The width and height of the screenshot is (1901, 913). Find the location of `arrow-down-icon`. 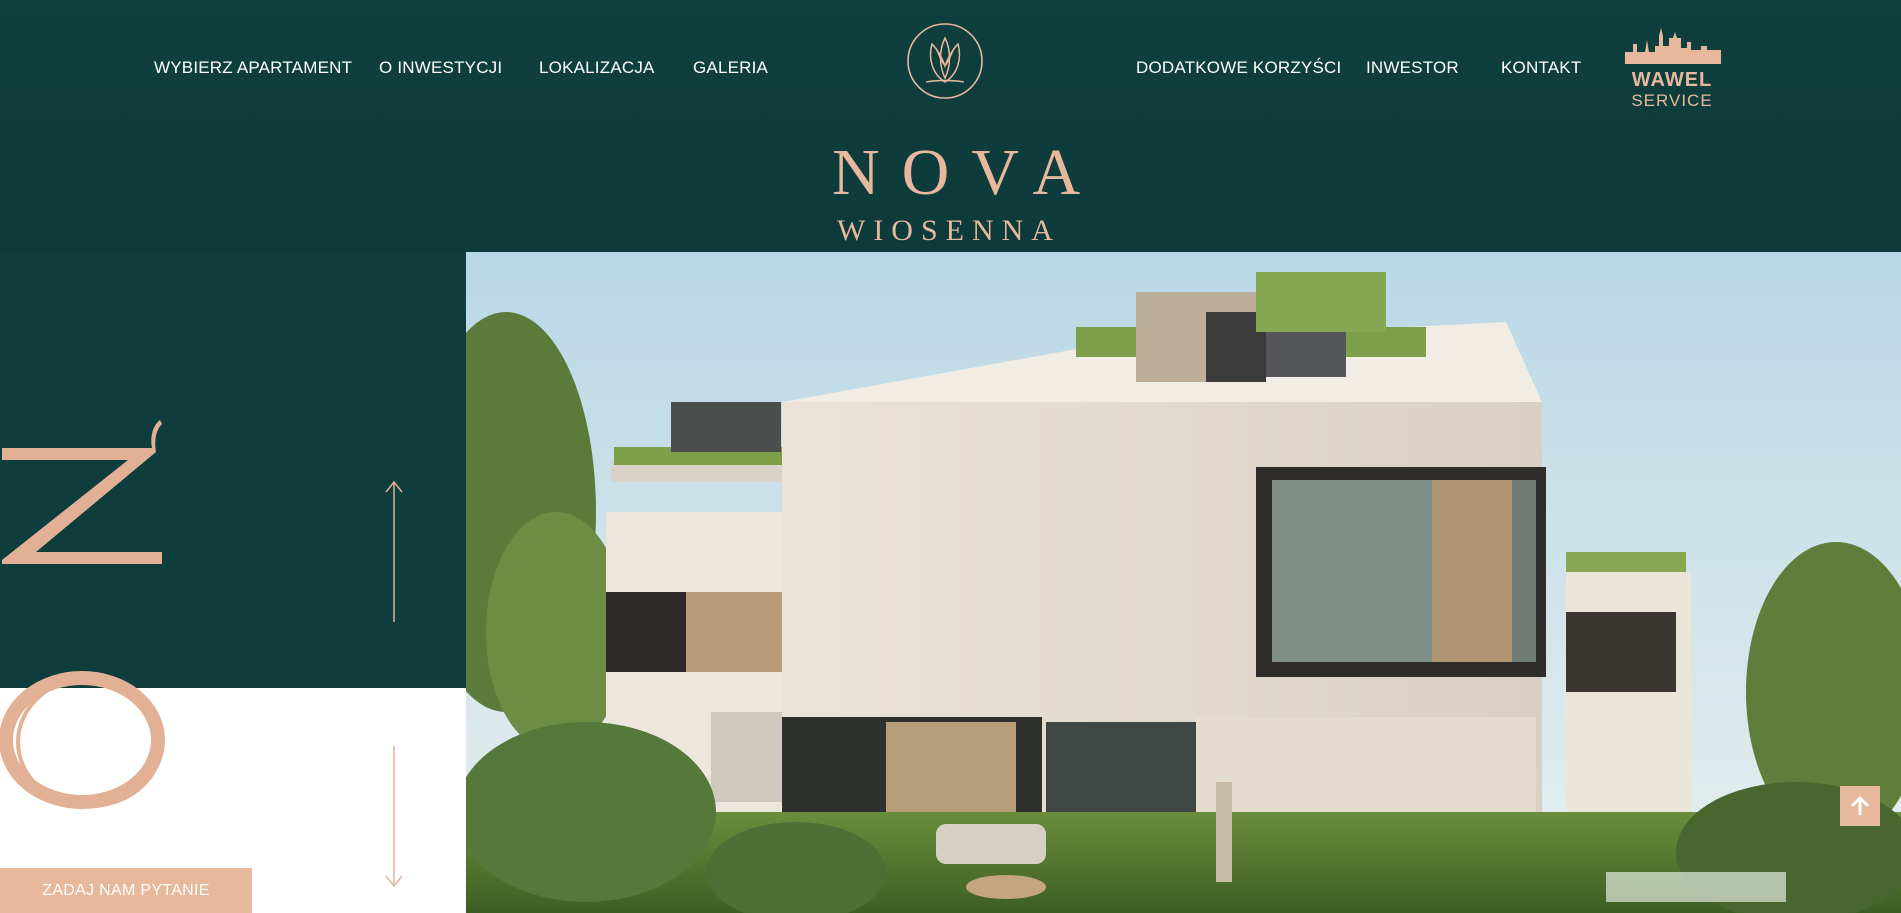

arrow-down-icon is located at coordinates (394, 817).